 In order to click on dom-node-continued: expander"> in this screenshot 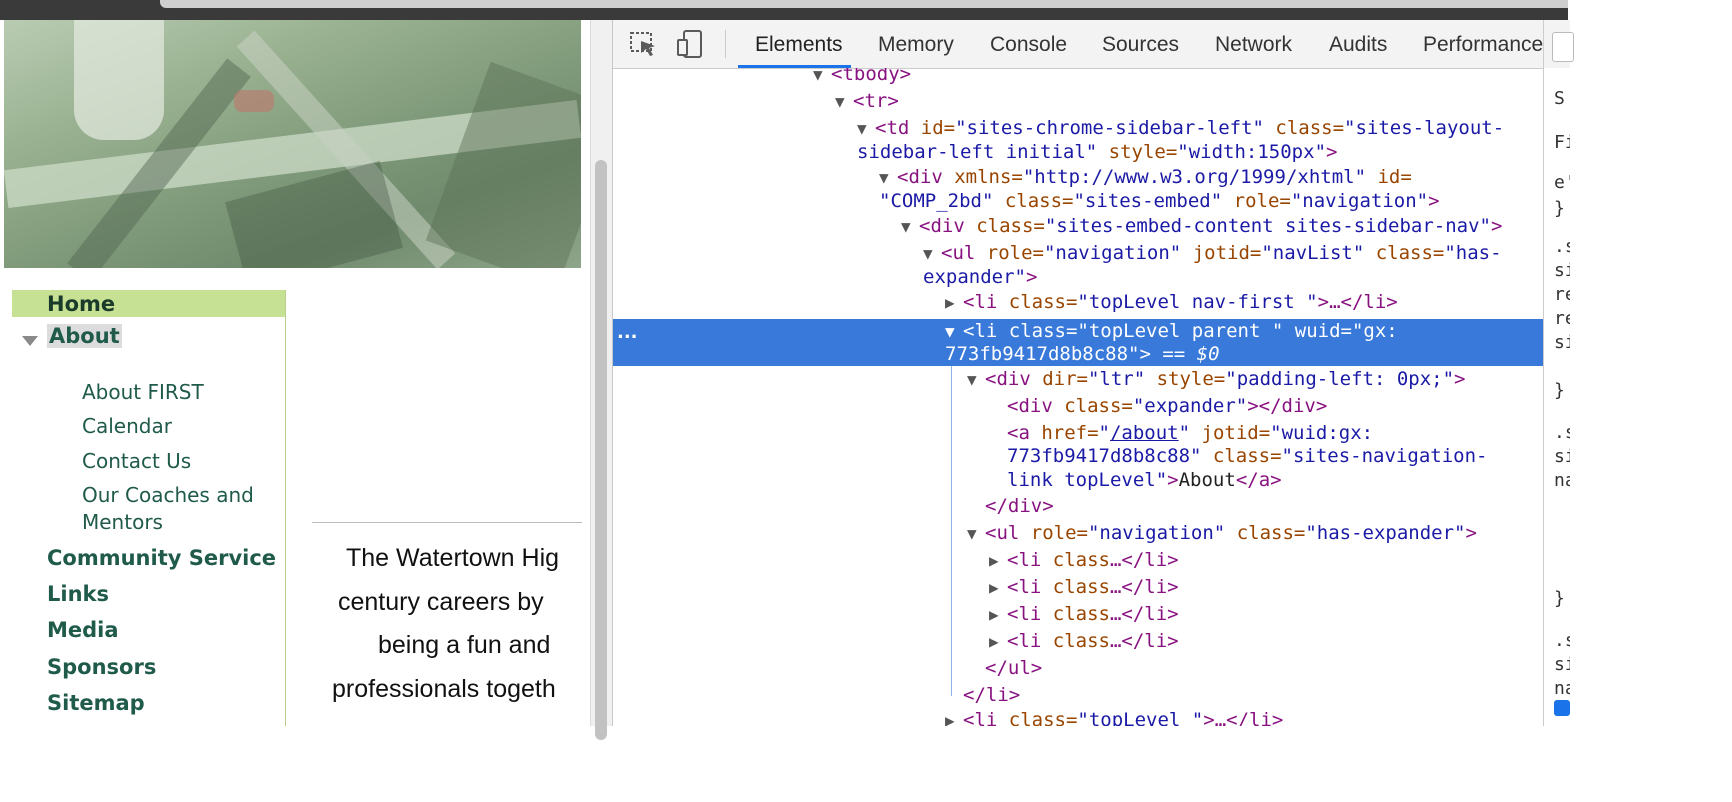, I will do `click(980, 277)`.